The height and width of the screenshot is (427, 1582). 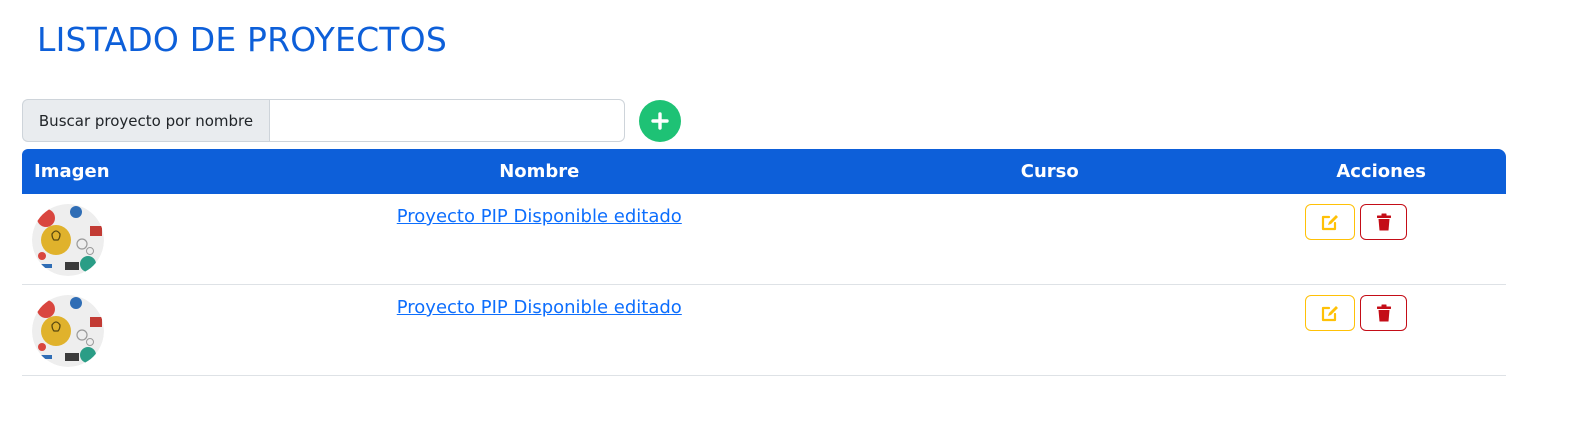 I want to click on column-header-acciones: Acciones, so click(x=1381, y=171).